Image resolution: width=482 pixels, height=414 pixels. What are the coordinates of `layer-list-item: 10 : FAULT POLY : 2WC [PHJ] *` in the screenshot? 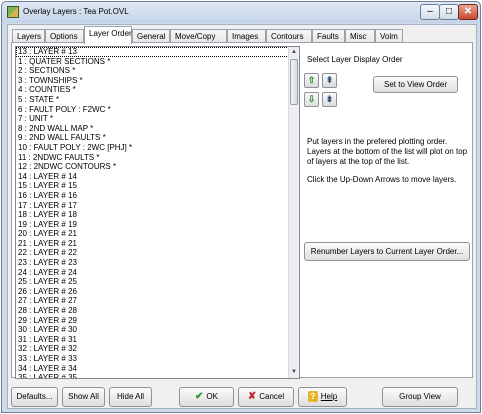 It's located at (152, 148).